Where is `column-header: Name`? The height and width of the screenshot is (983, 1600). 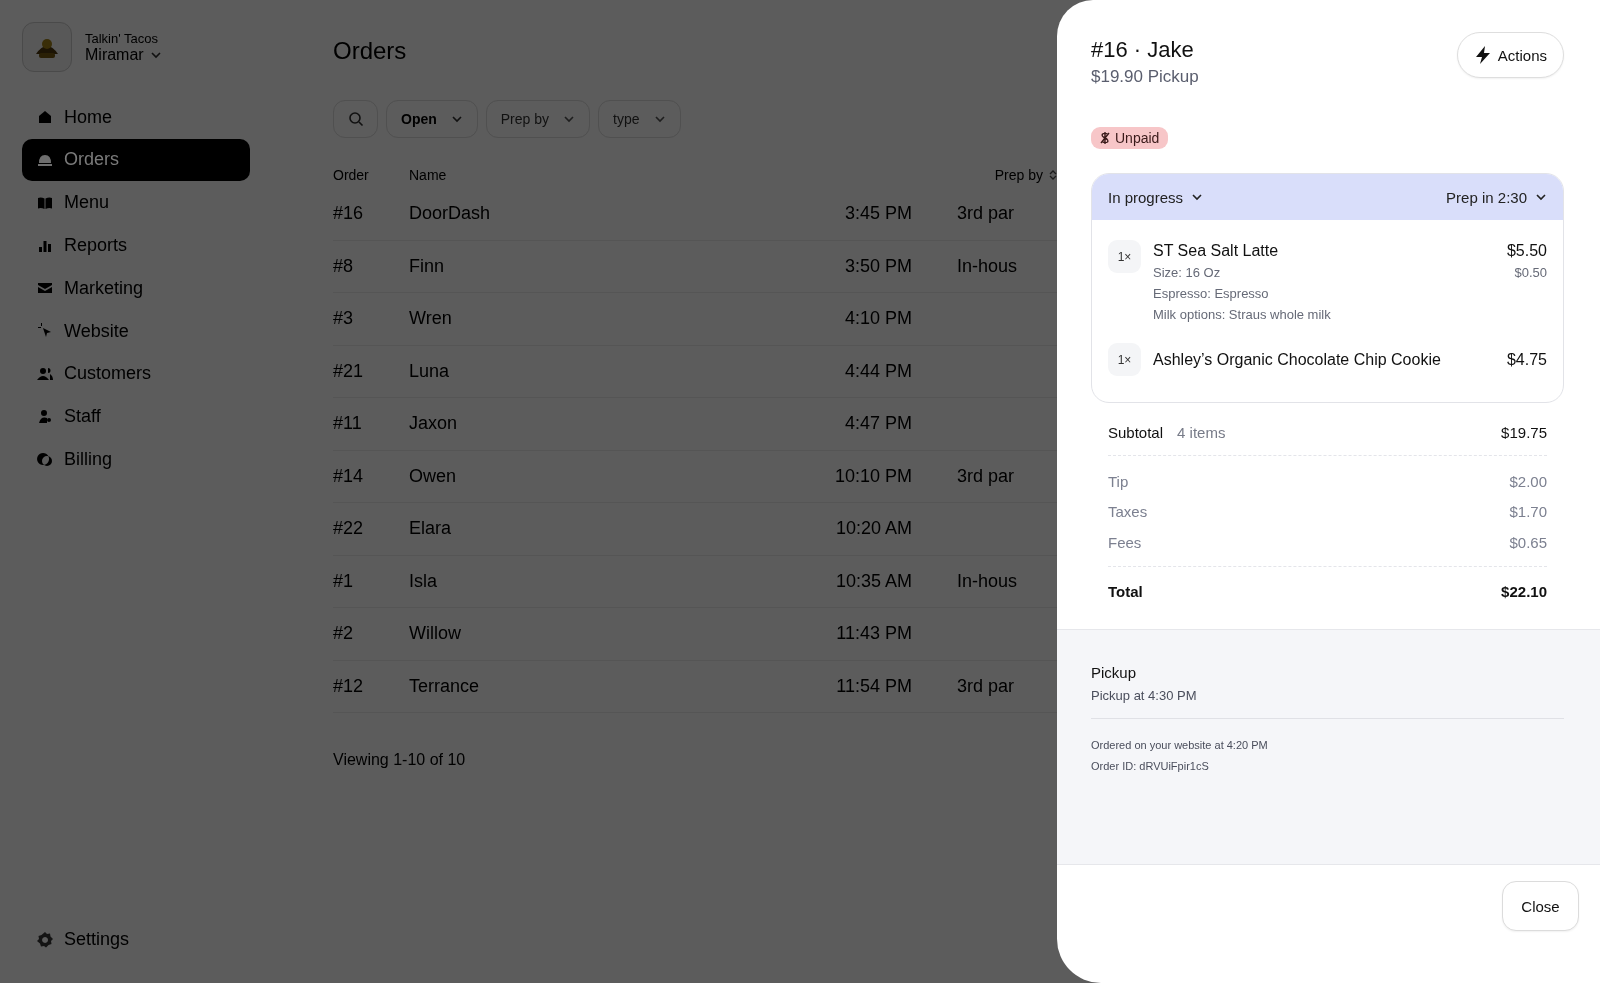 column-header: Name is located at coordinates (428, 175).